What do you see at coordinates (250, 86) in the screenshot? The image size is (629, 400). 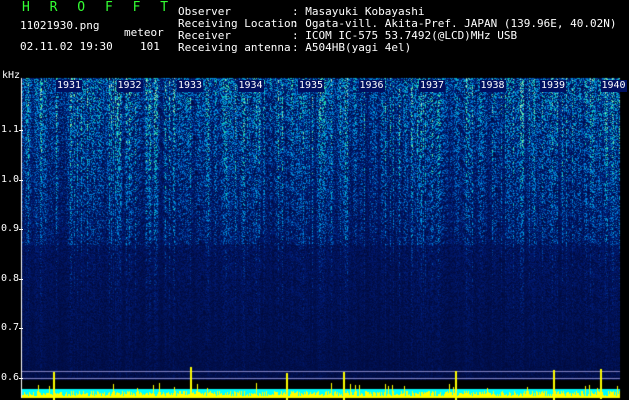 I see `time-label: 1934` at bounding box center [250, 86].